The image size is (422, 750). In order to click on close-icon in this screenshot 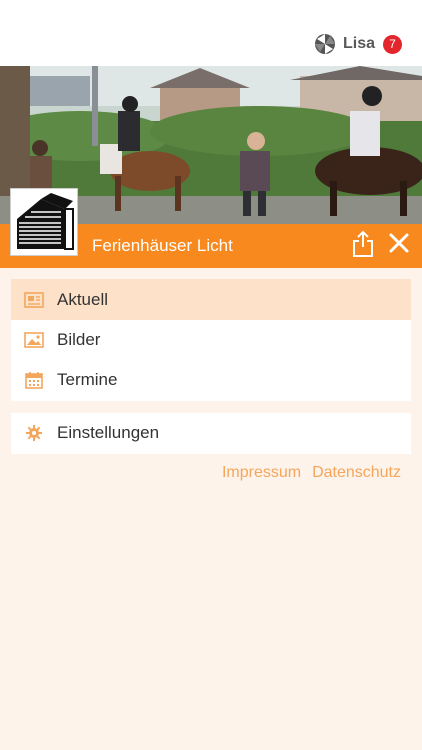, I will do `click(399, 243)`.